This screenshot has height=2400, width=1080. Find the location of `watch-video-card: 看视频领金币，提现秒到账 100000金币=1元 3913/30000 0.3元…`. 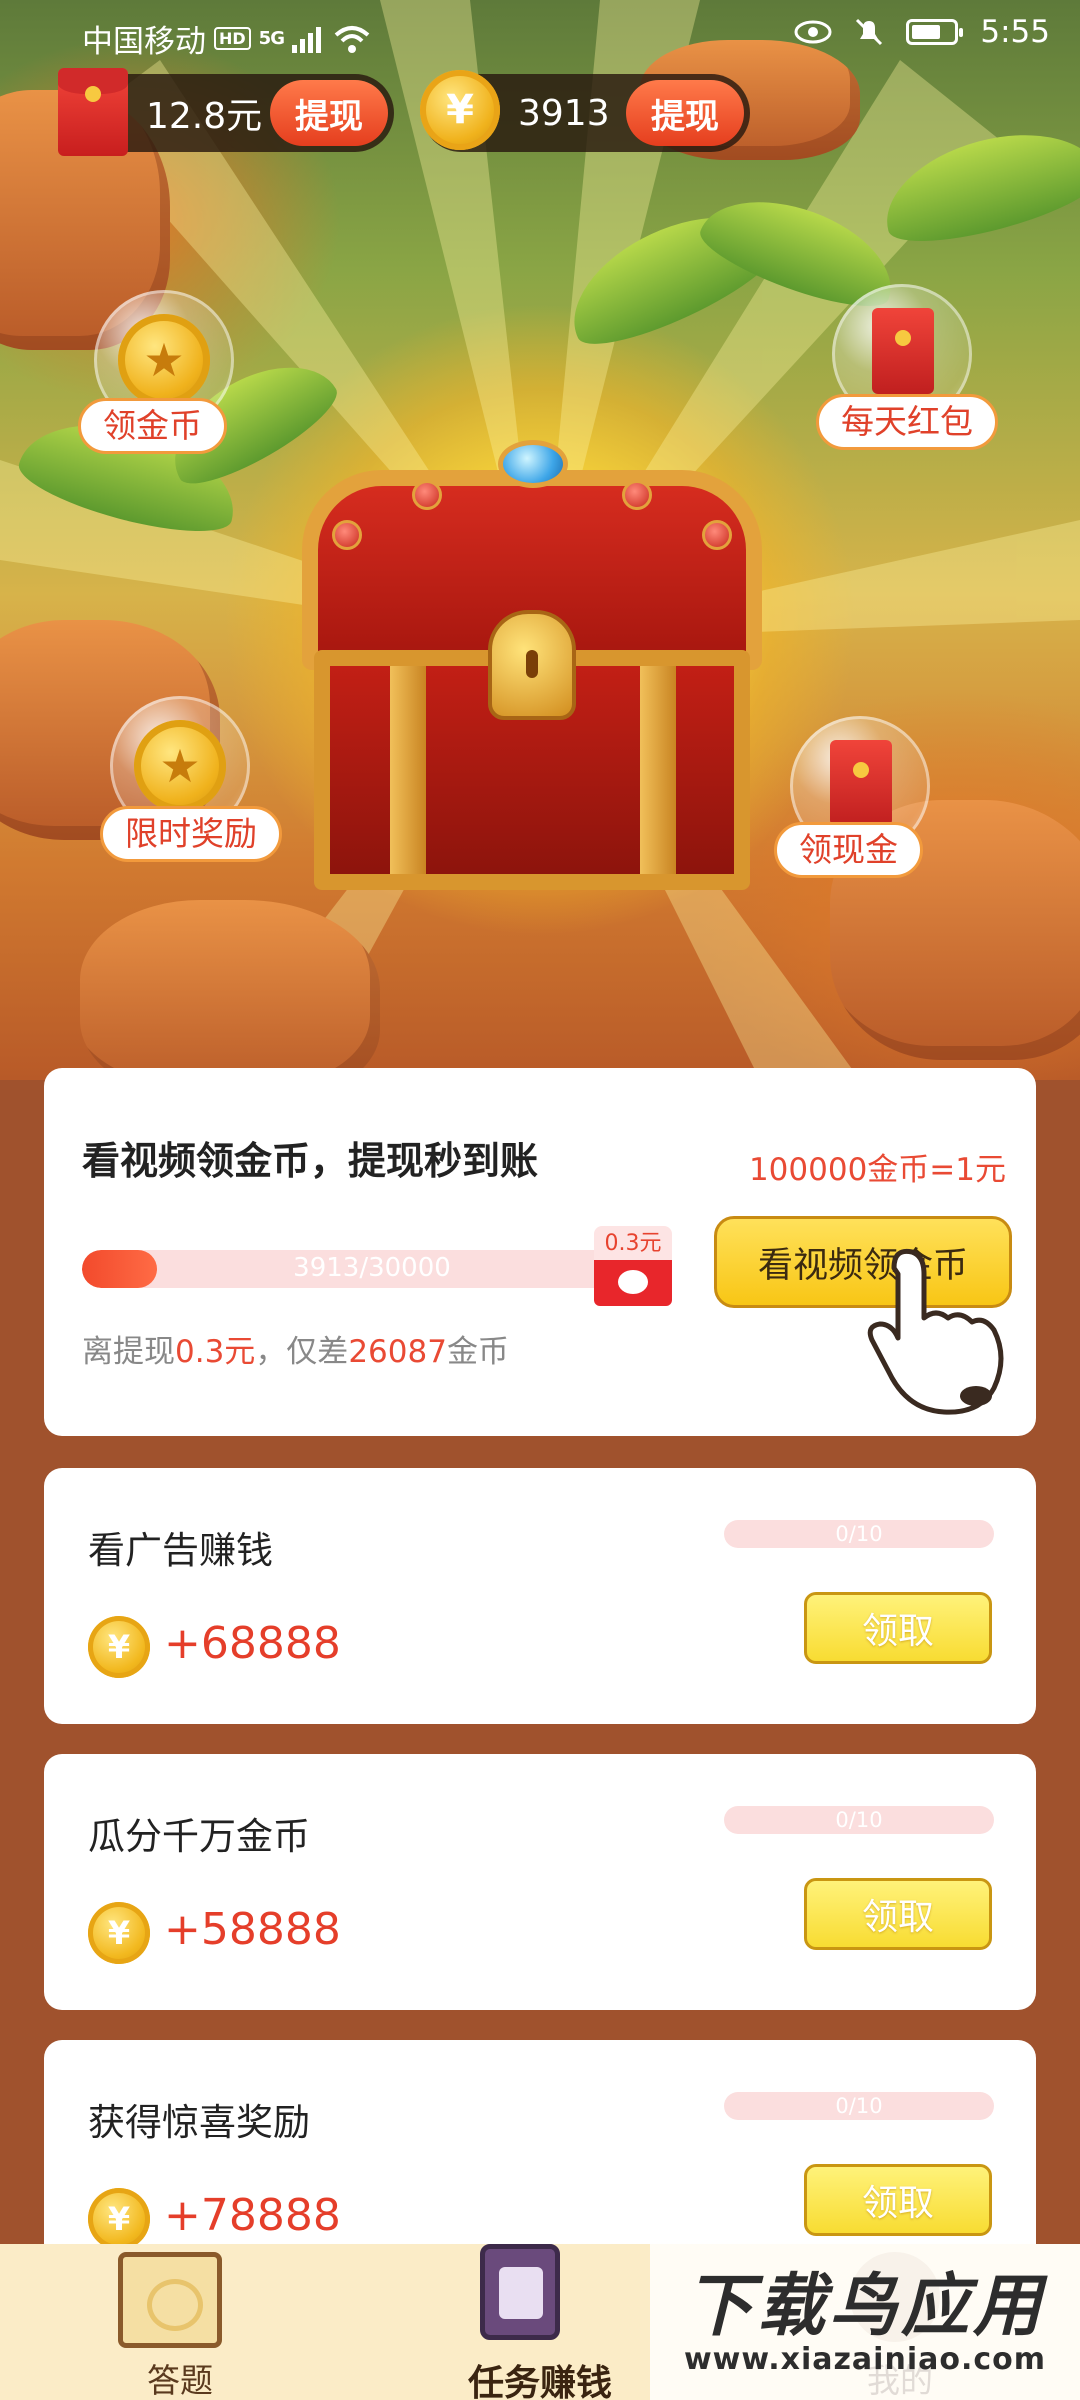

watch-video-card: 看视频领金币，提现秒到账 100000金币=1元 3913/30000 0.3元… is located at coordinates (540, 1252).